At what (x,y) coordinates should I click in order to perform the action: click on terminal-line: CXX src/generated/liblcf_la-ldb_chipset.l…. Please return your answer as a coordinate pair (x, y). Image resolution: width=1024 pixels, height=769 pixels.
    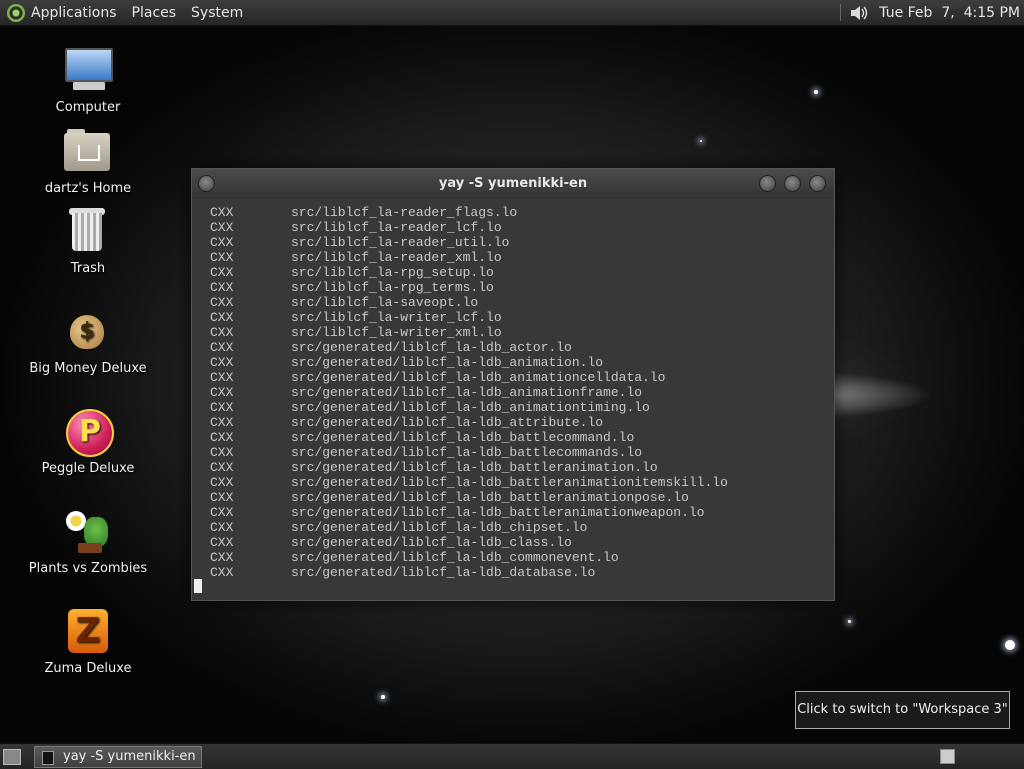
    Looking at the image, I should click on (522, 527).